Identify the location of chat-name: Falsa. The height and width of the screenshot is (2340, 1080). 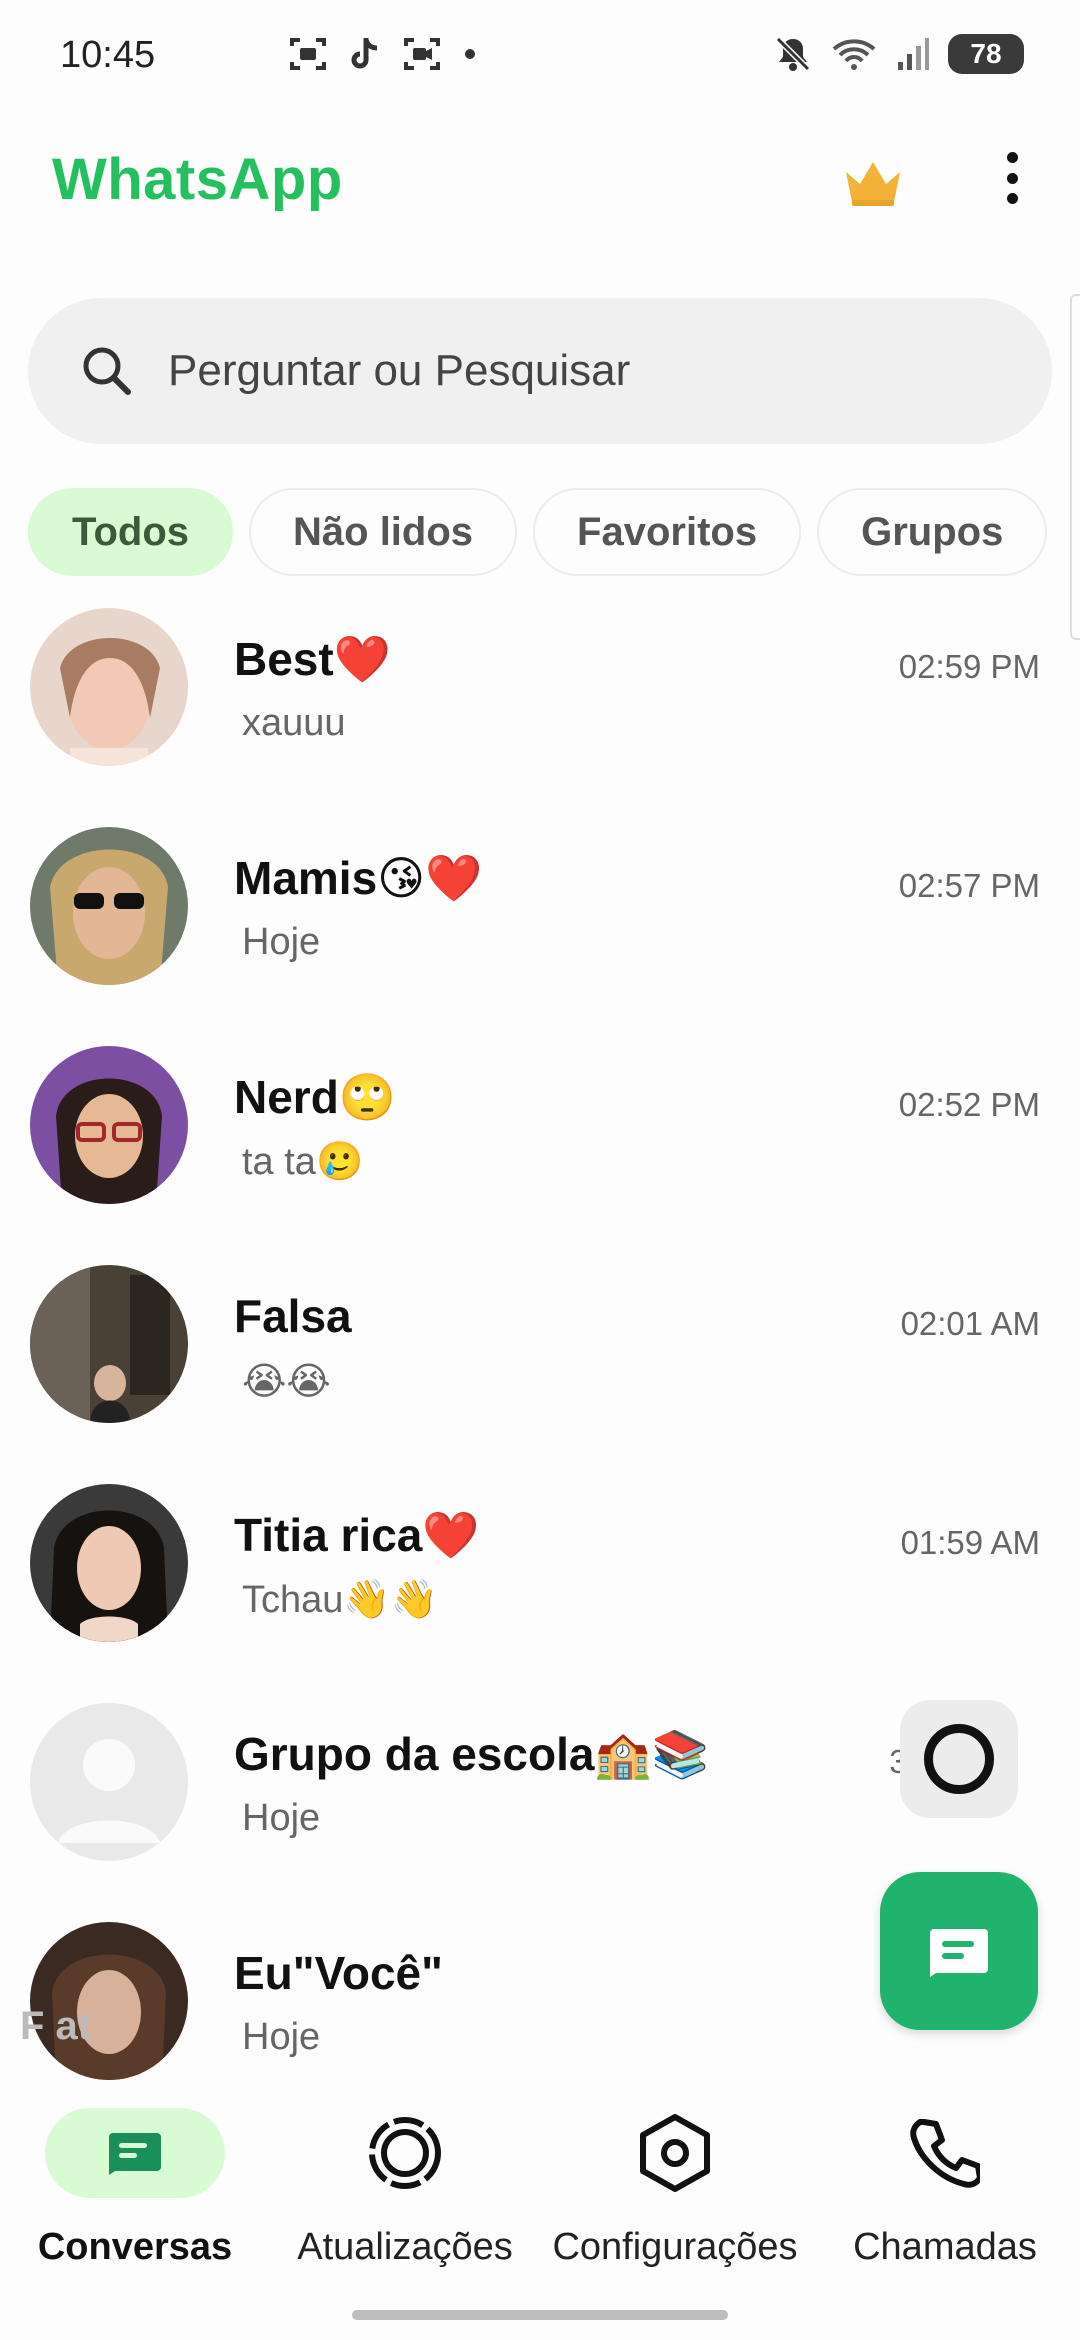
(293, 1316).